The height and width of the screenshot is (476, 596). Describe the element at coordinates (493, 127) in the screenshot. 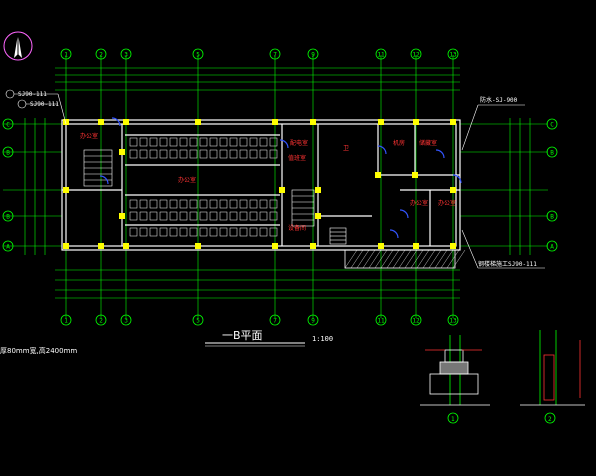

I see `callout-right-top` at that location.